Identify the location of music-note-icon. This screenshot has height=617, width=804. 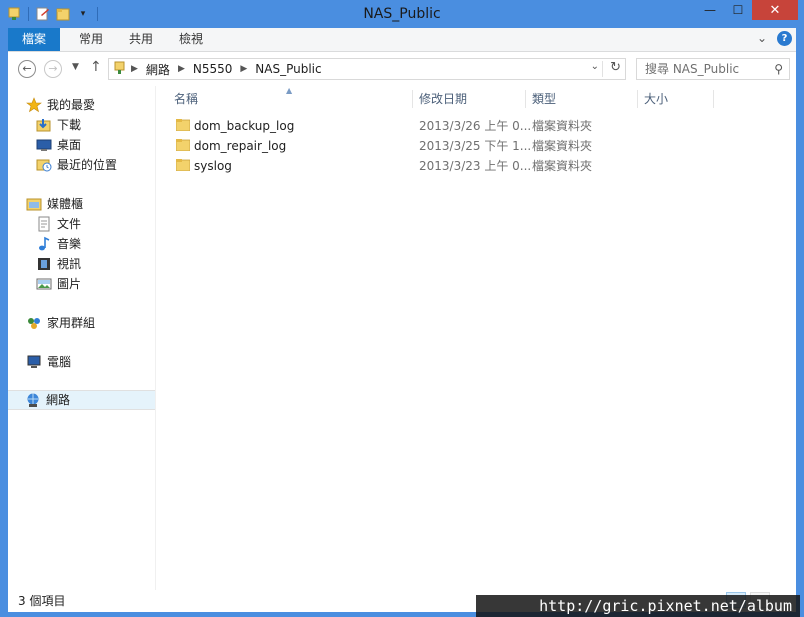
(44, 244).